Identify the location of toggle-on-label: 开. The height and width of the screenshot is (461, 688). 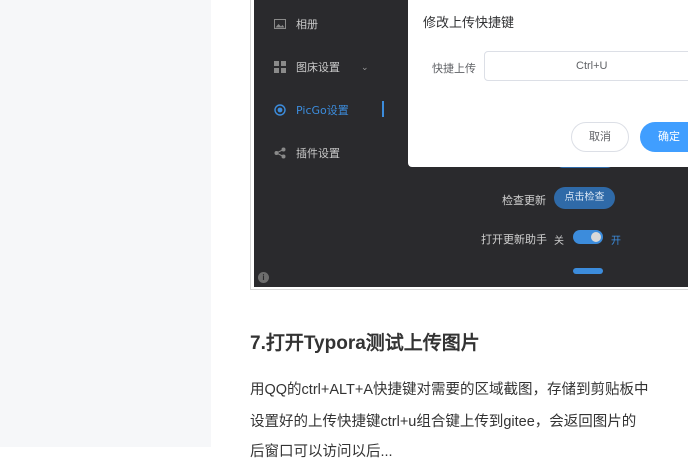
(616, 241).